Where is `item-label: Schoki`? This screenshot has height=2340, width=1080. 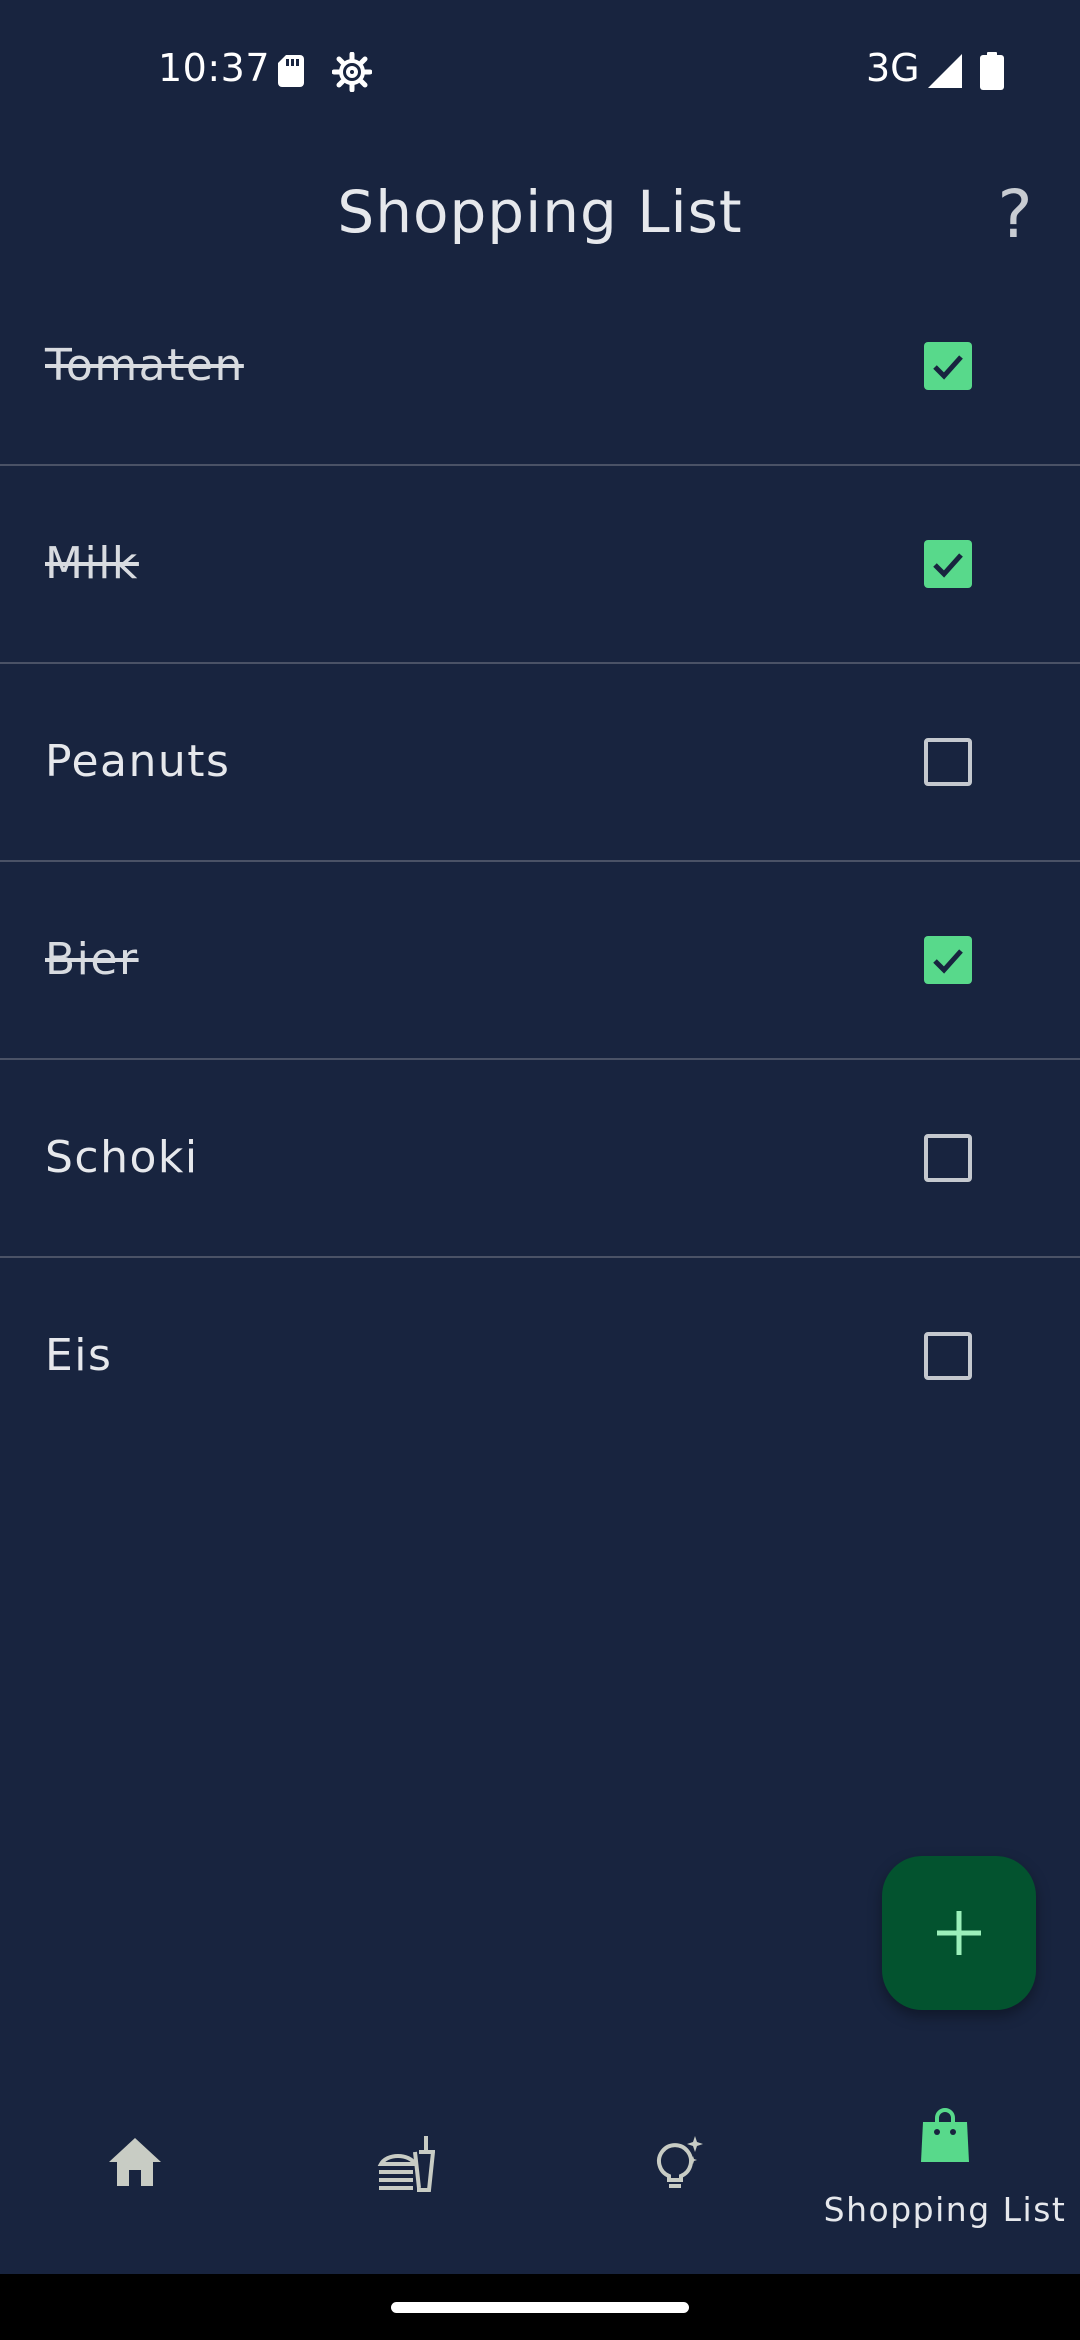
item-label: Schoki is located at coordinates (122, 1157).